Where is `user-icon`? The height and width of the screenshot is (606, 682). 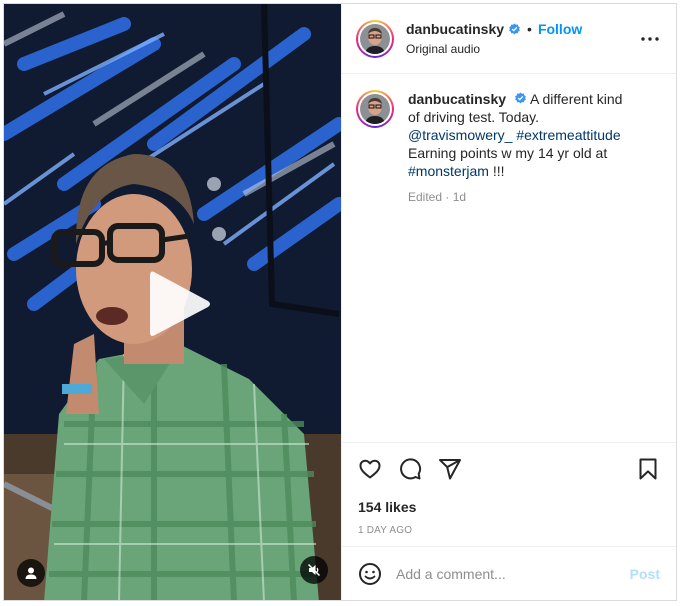
user-icon is located at coordinates (31, 573).